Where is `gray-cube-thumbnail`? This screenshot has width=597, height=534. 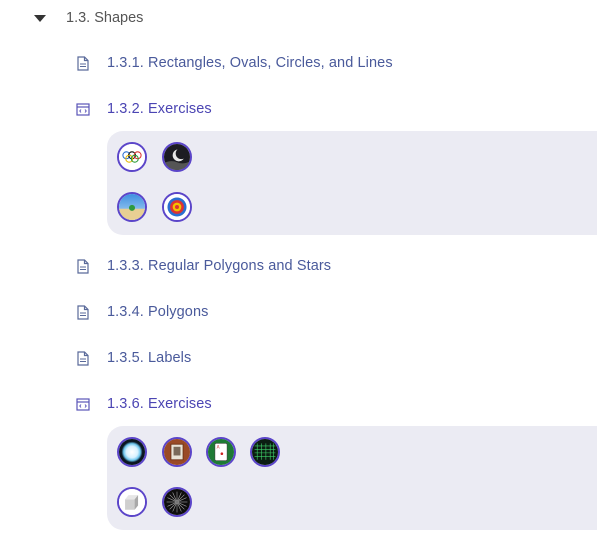
gray-cube-thumbnail is located at coordinates (132, 502).